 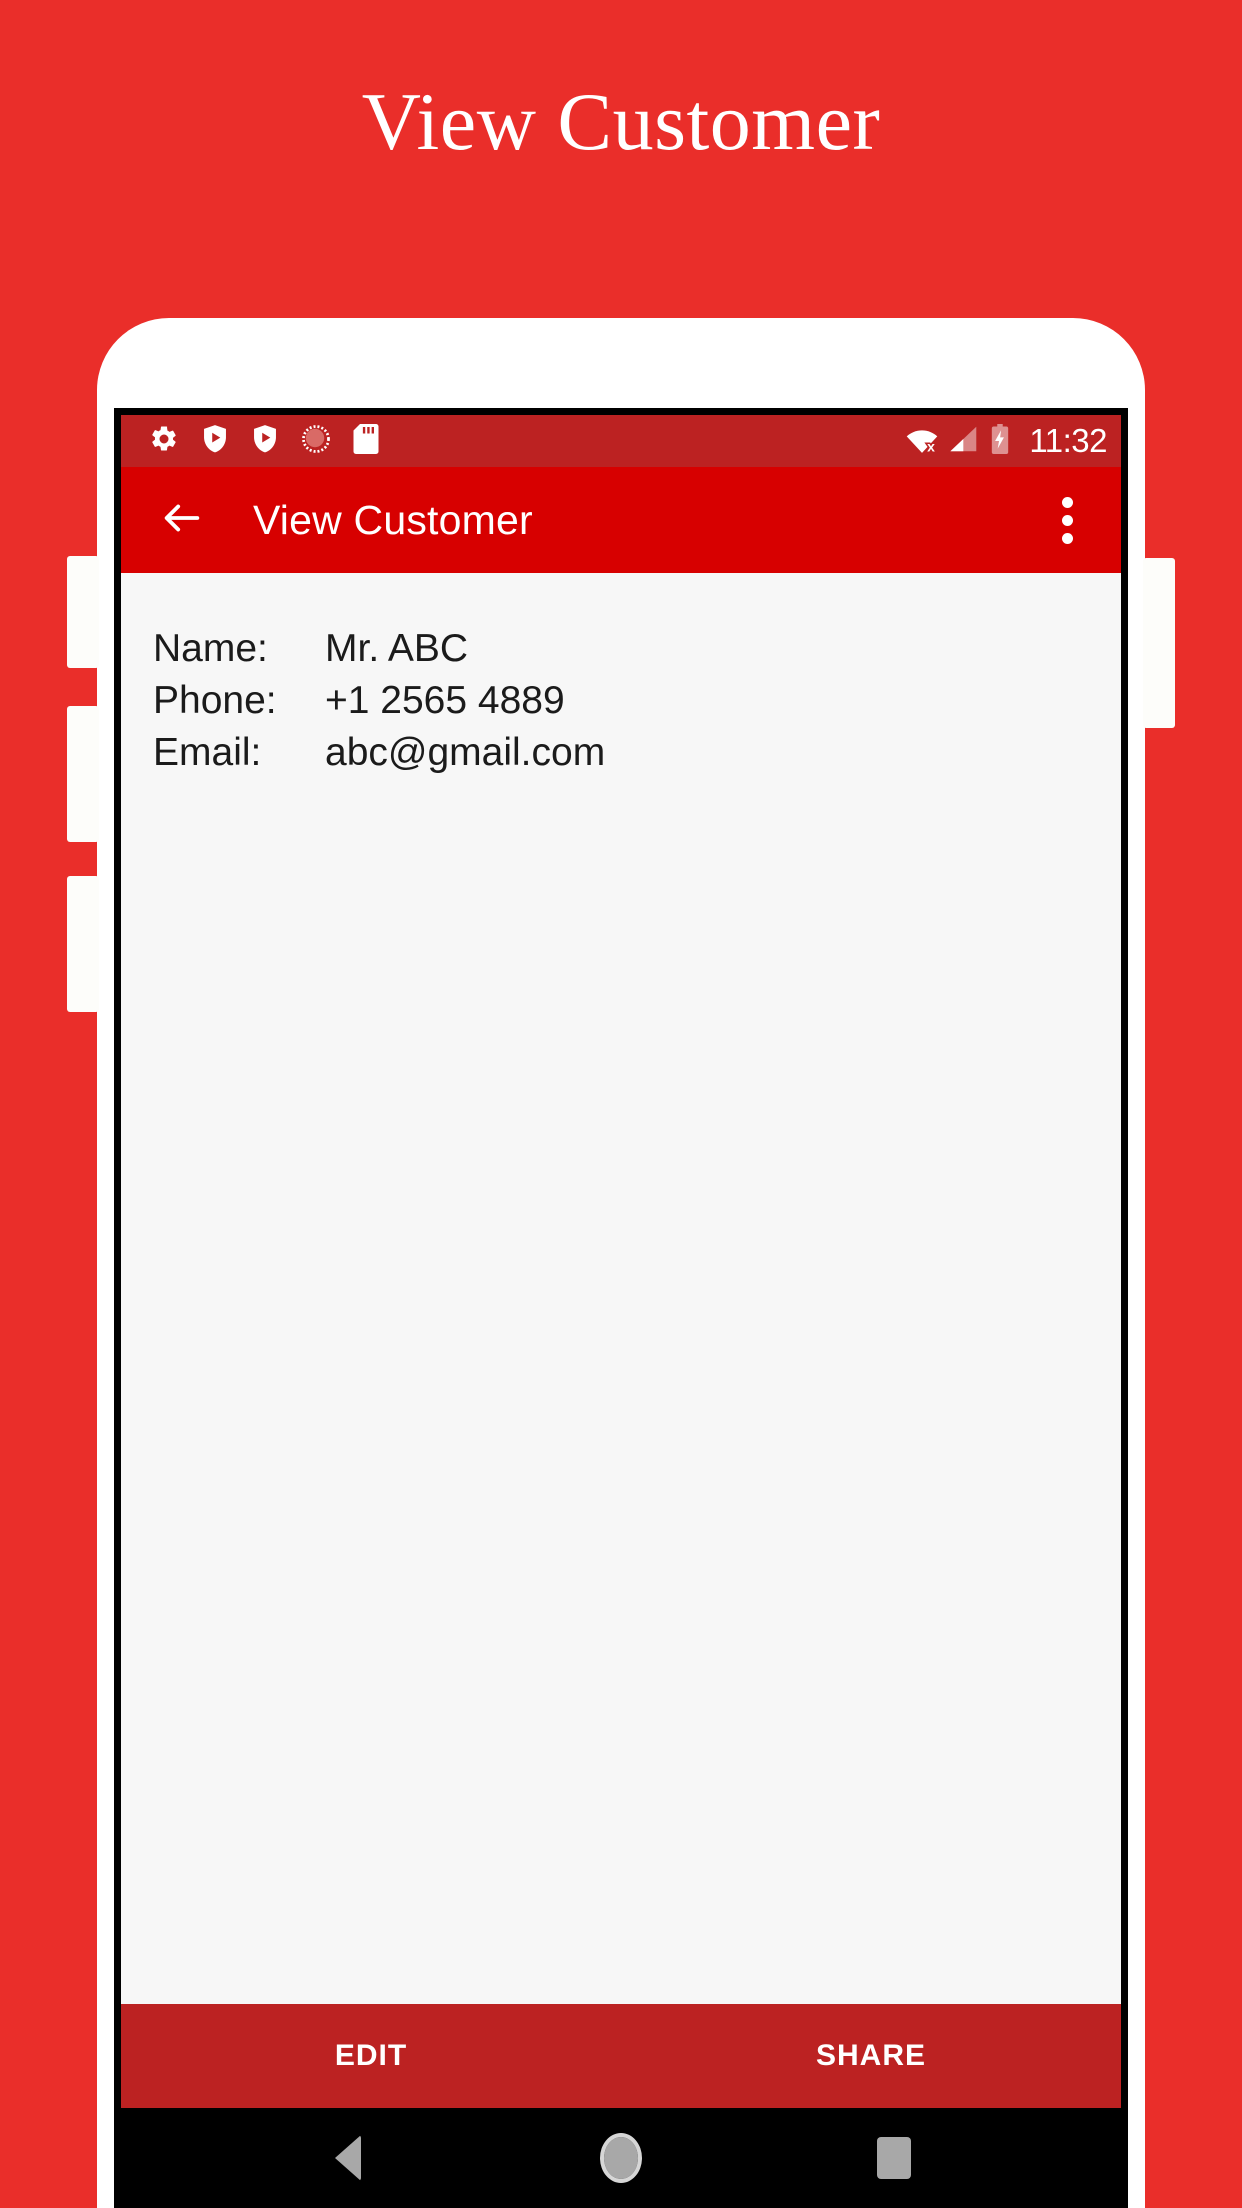 I want to click on settings-gear-icon, so click(x=164, y=441).